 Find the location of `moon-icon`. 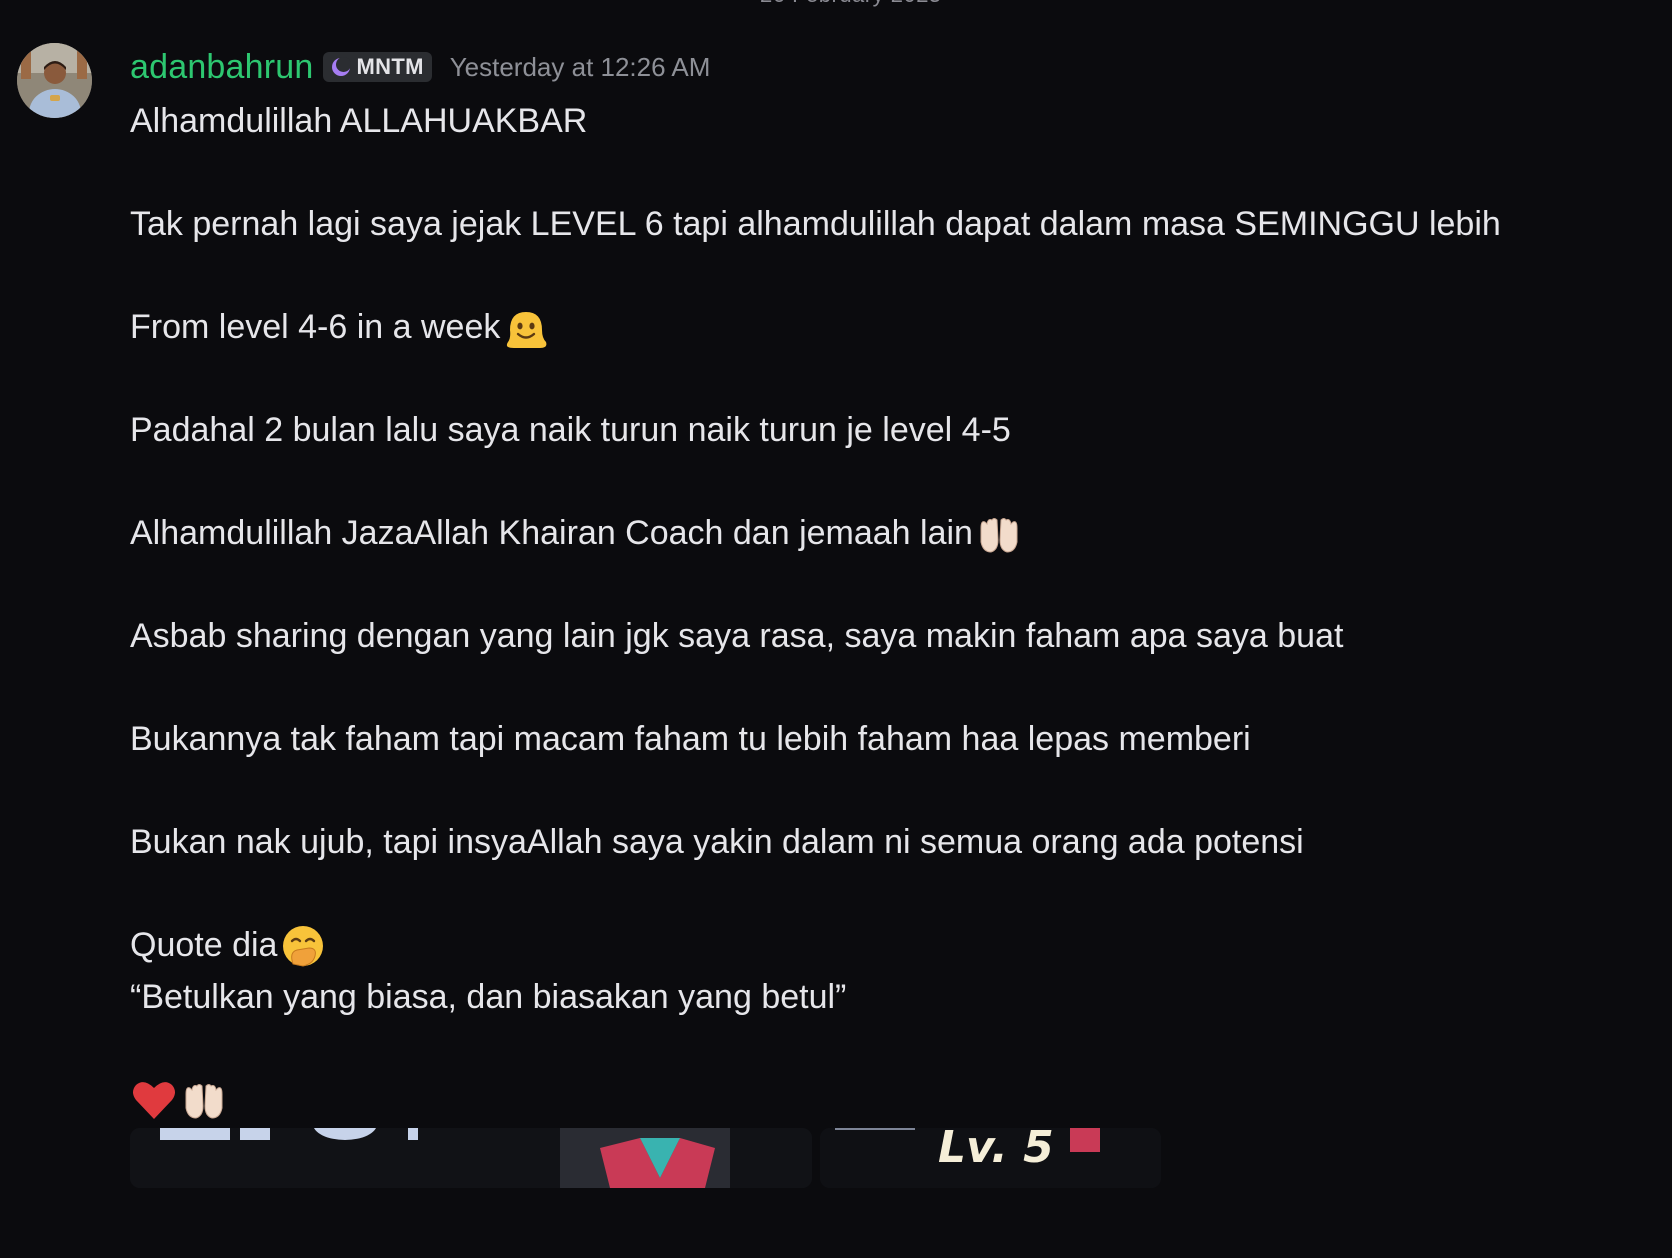

moon-icon is located at coordinates (341, 66).